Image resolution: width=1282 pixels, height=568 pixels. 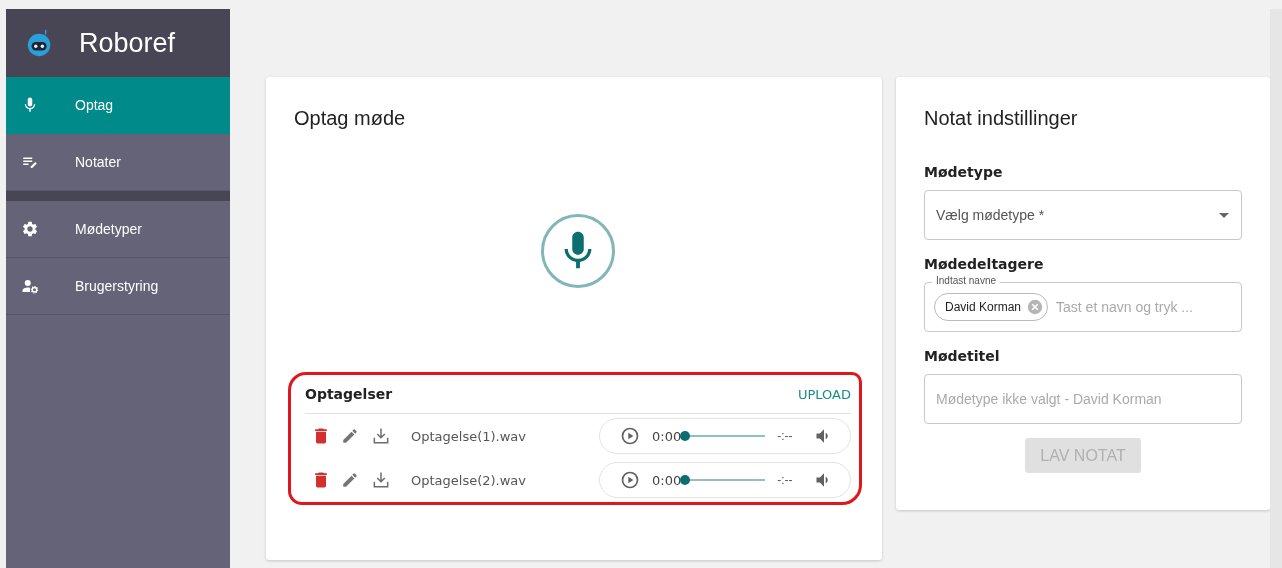 What do you see at coordinates (824, 394) in the screenshot?
I see `upload-button: UPLOAD` at bounding box center [824, 394].